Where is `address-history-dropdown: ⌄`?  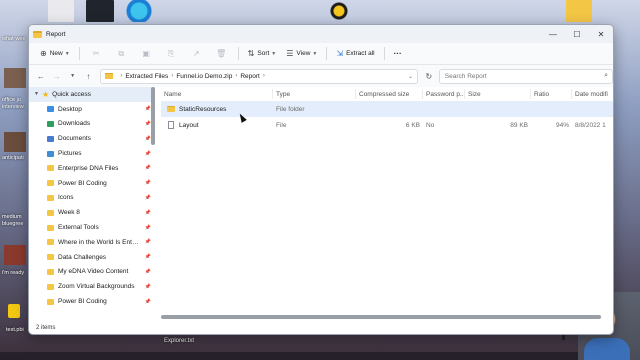
address-history-dropdown: ⌄ is located at coordinates (412, 76).